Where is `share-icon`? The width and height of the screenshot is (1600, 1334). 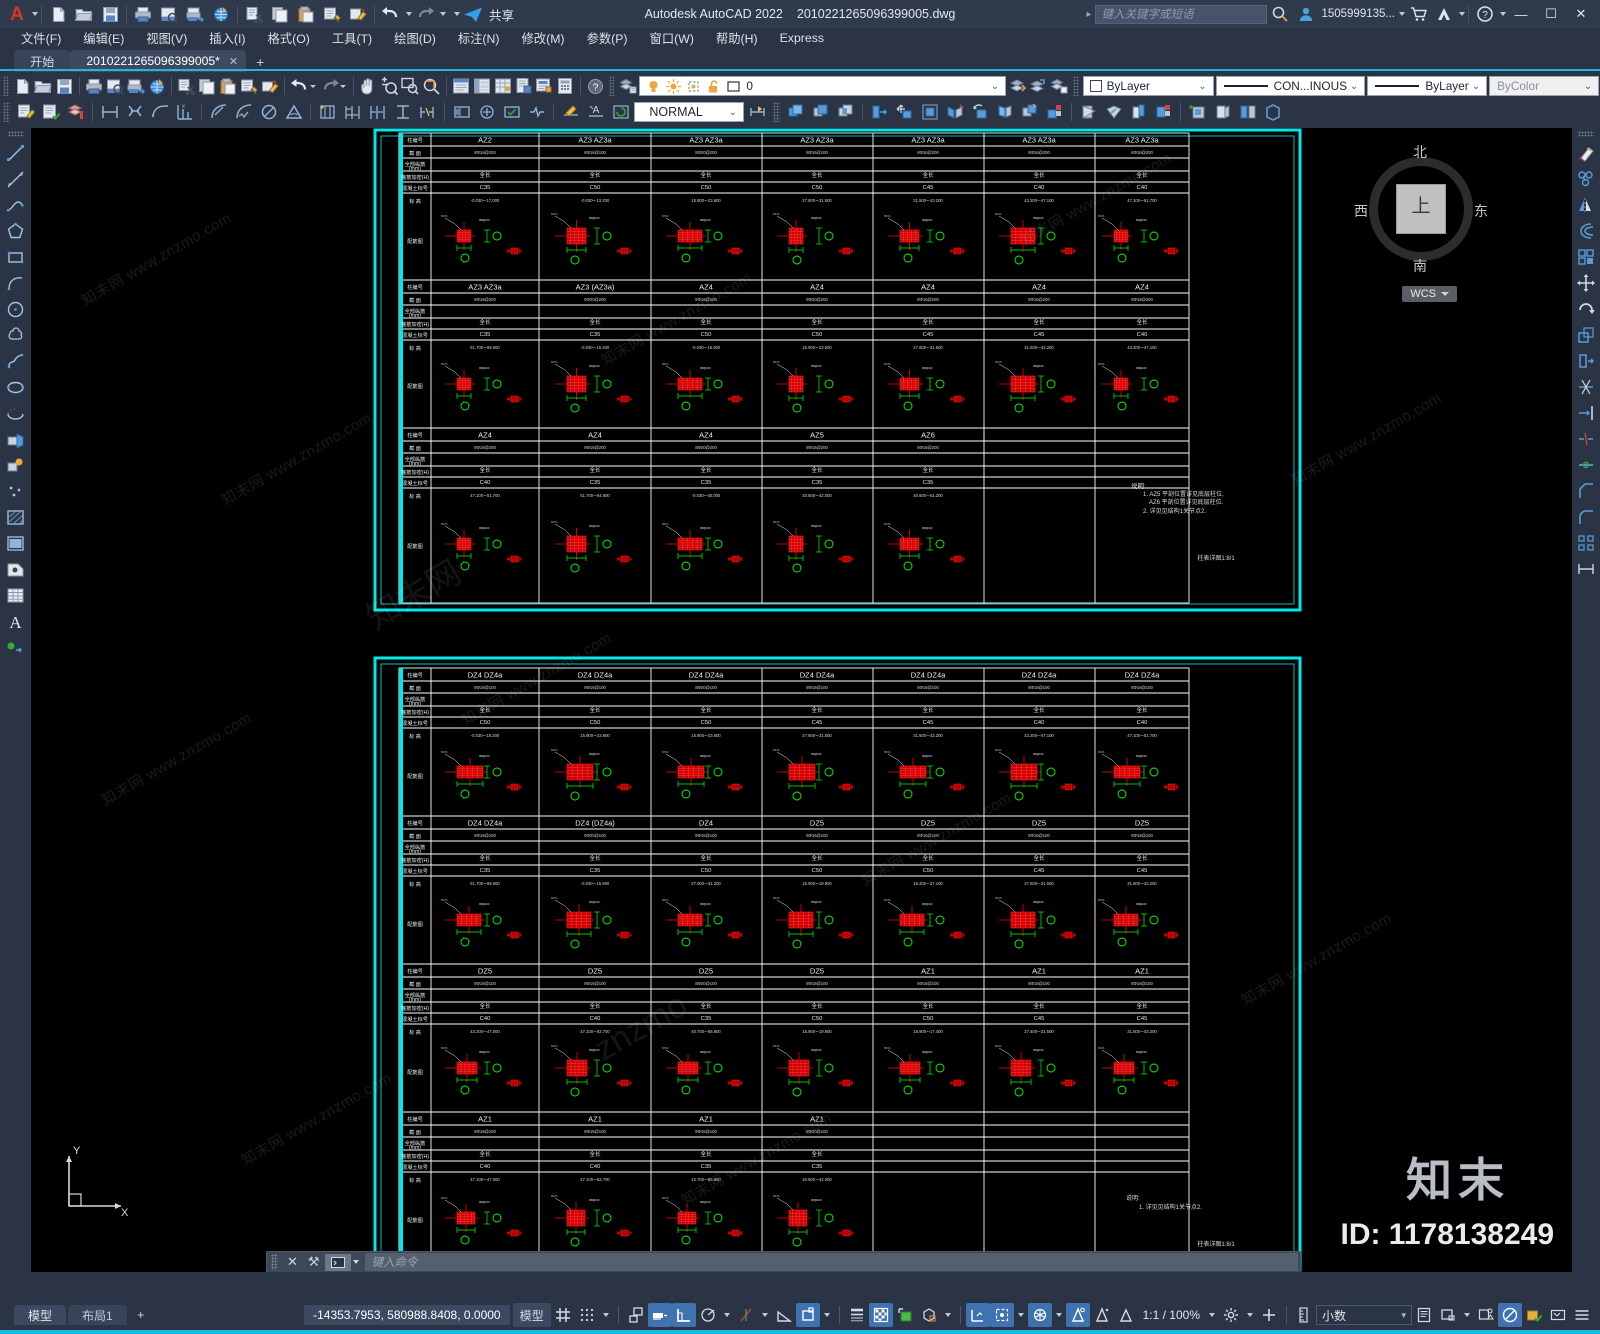
share-icon is located at coordinates (473, 14).